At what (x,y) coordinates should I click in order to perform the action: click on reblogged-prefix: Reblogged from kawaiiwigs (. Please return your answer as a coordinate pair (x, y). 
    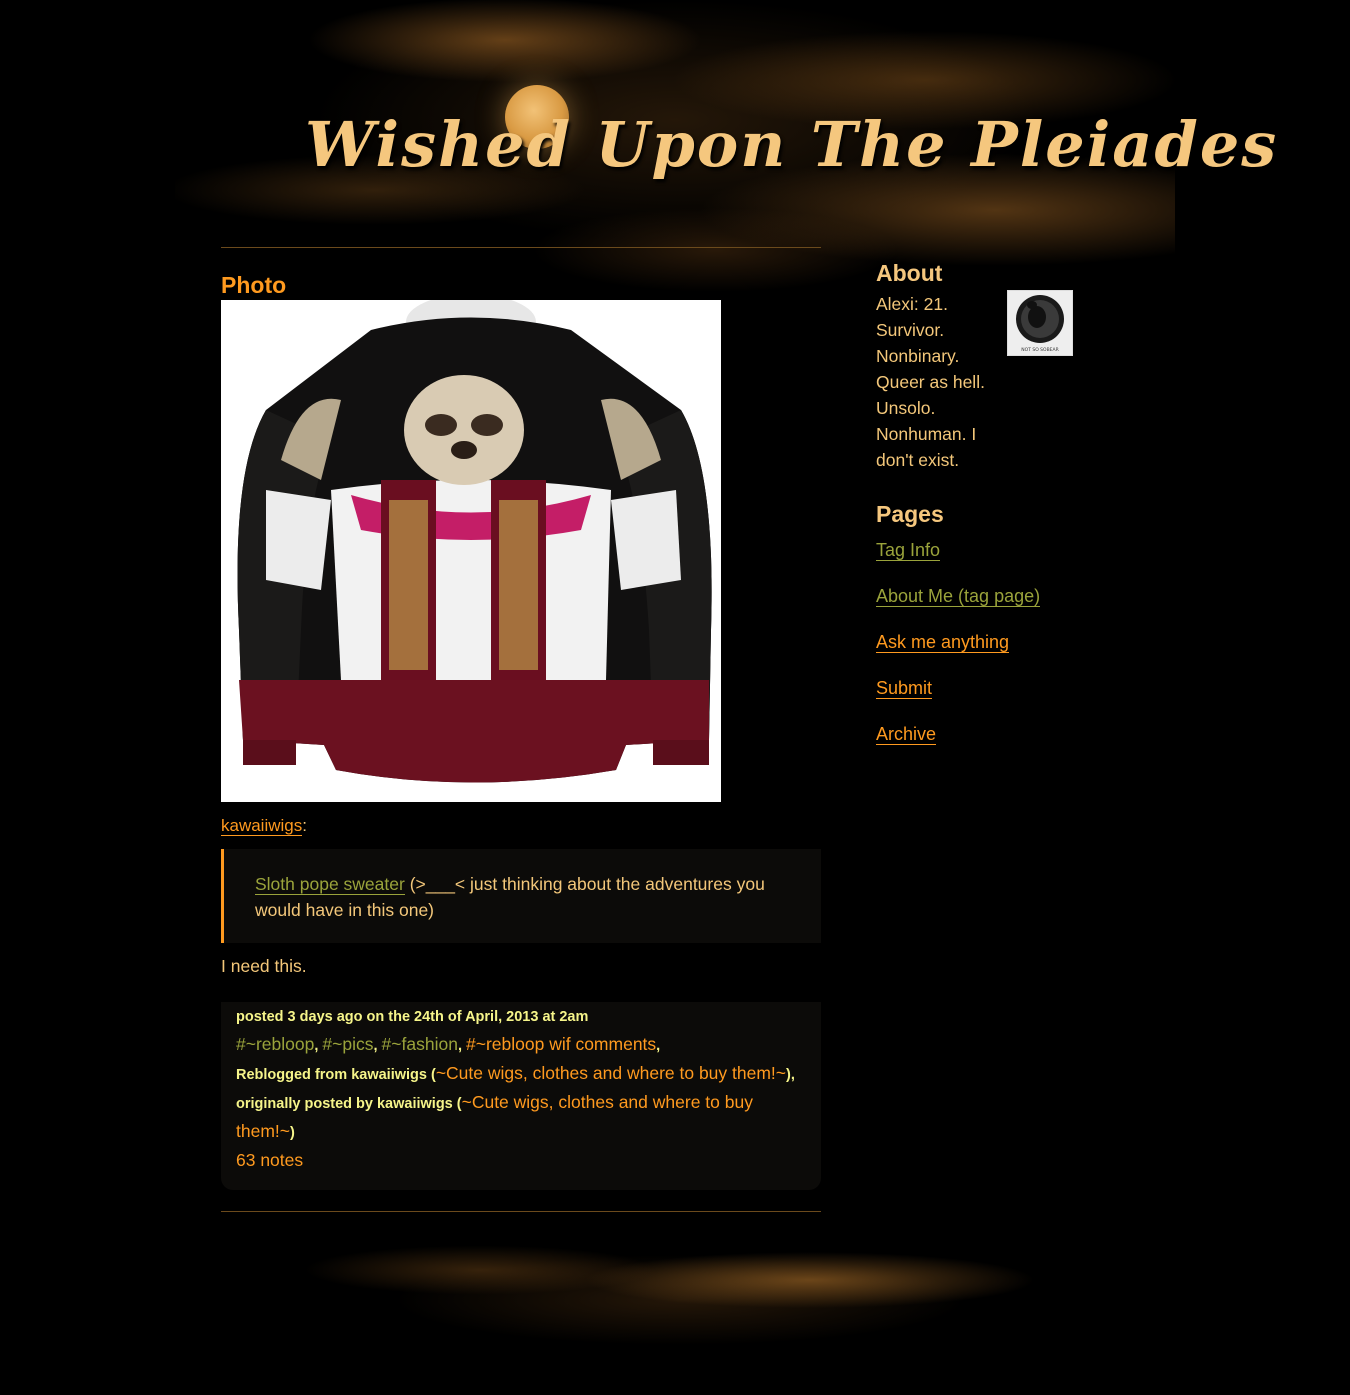
    Looking at the image, I should click on (336, 1075).